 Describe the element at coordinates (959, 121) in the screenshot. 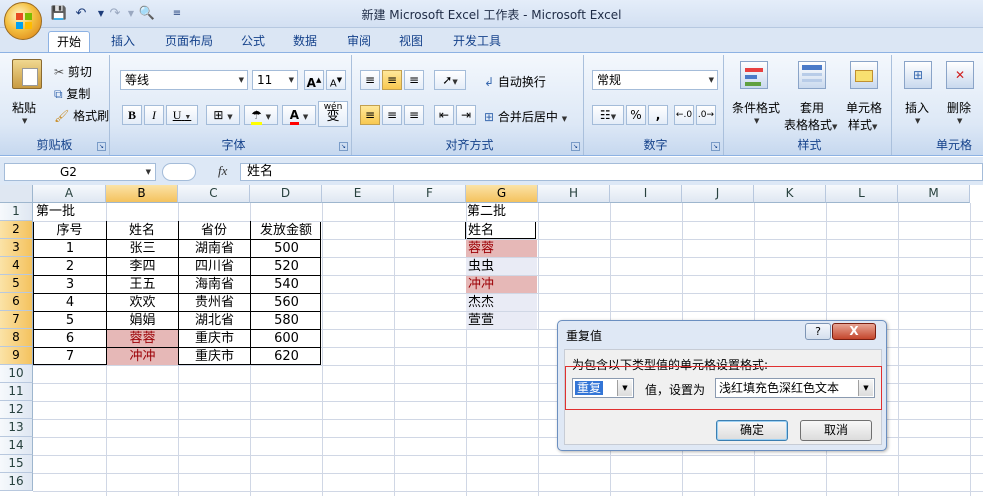

I see `delete-dropdown-icon: ▼` at that location.